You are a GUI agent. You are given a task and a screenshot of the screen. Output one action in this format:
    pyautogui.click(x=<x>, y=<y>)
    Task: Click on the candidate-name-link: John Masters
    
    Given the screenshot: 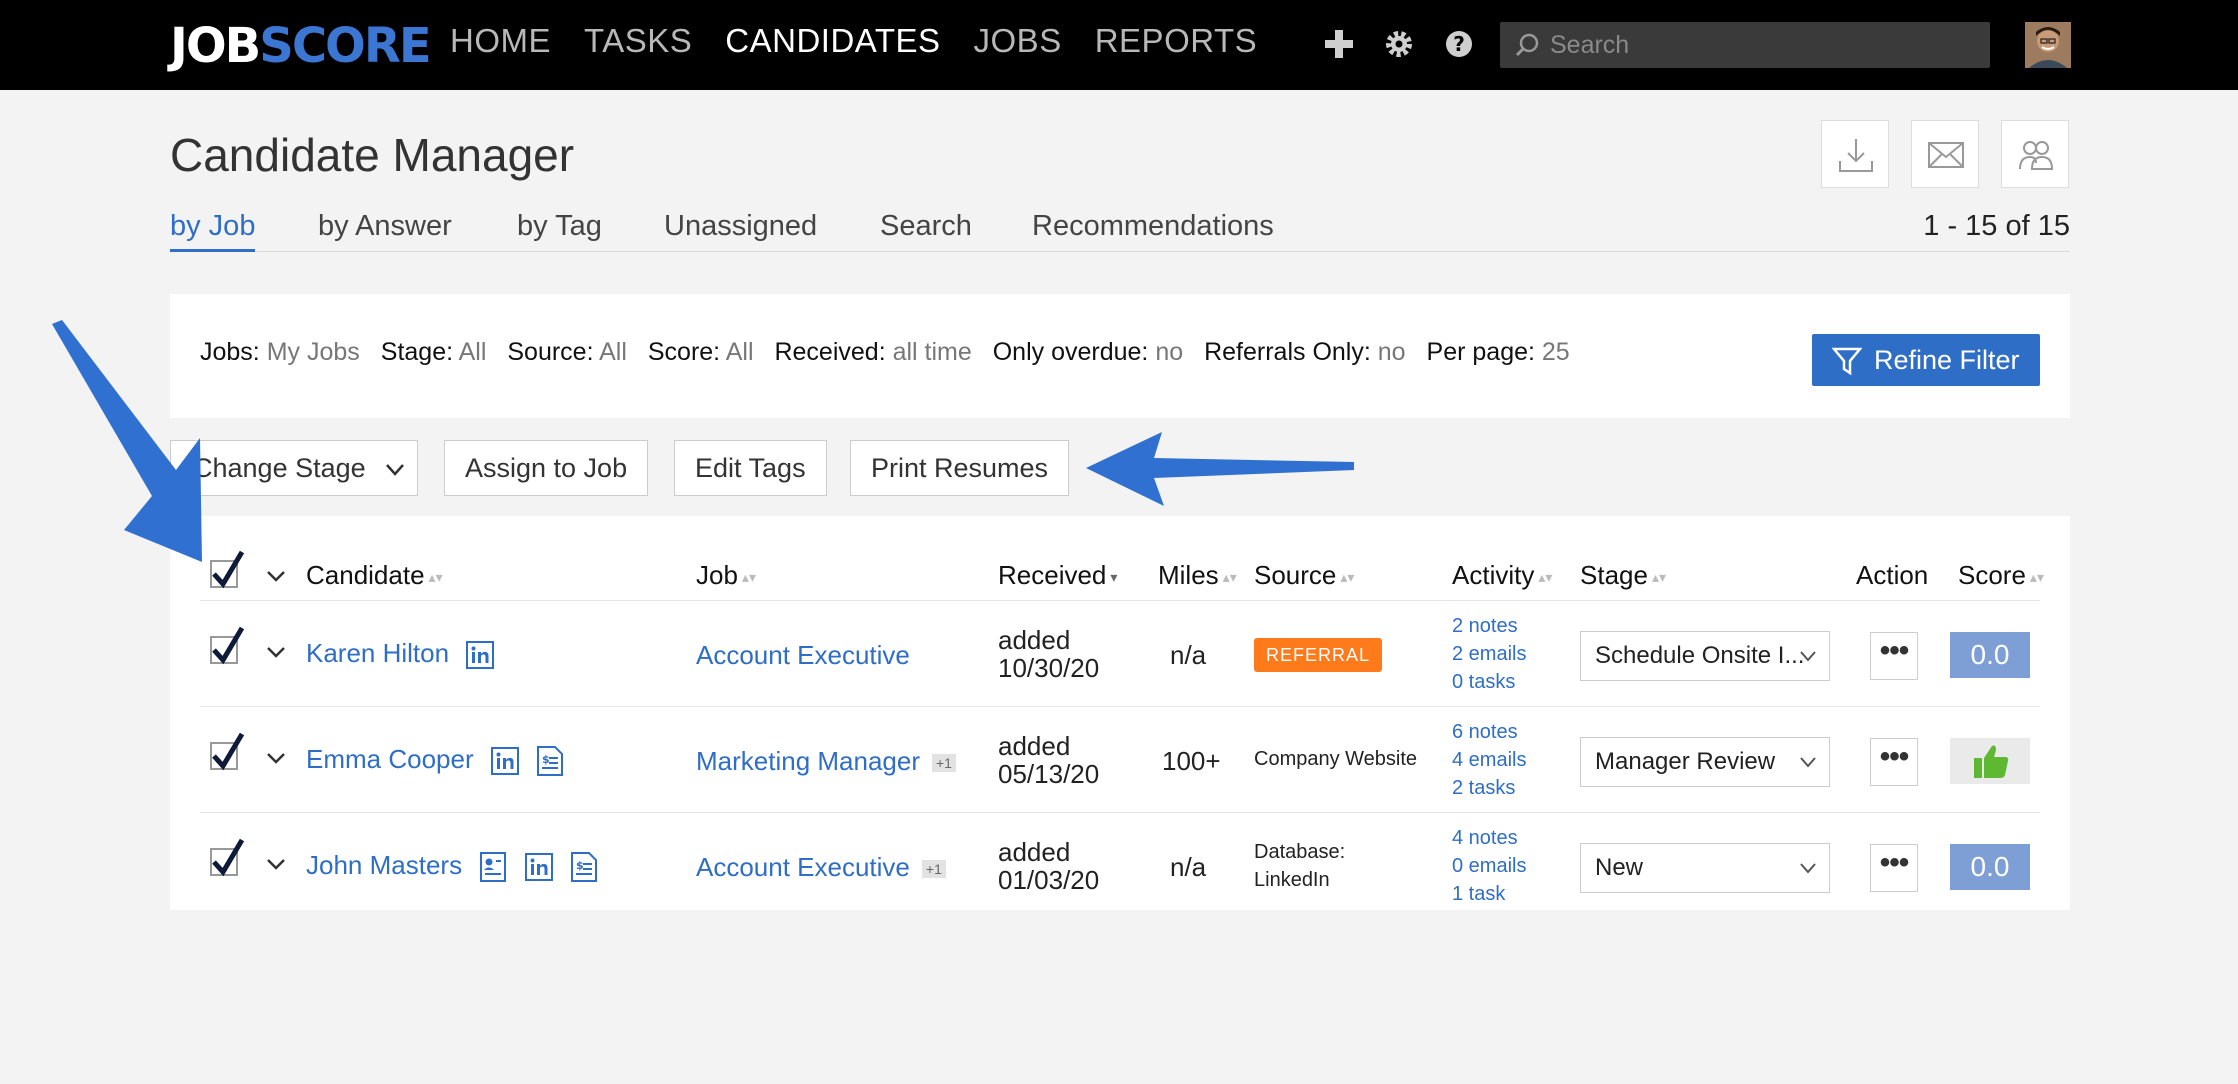 What is the action you would take?
    pyautogui.click(x=384, y=865)
    